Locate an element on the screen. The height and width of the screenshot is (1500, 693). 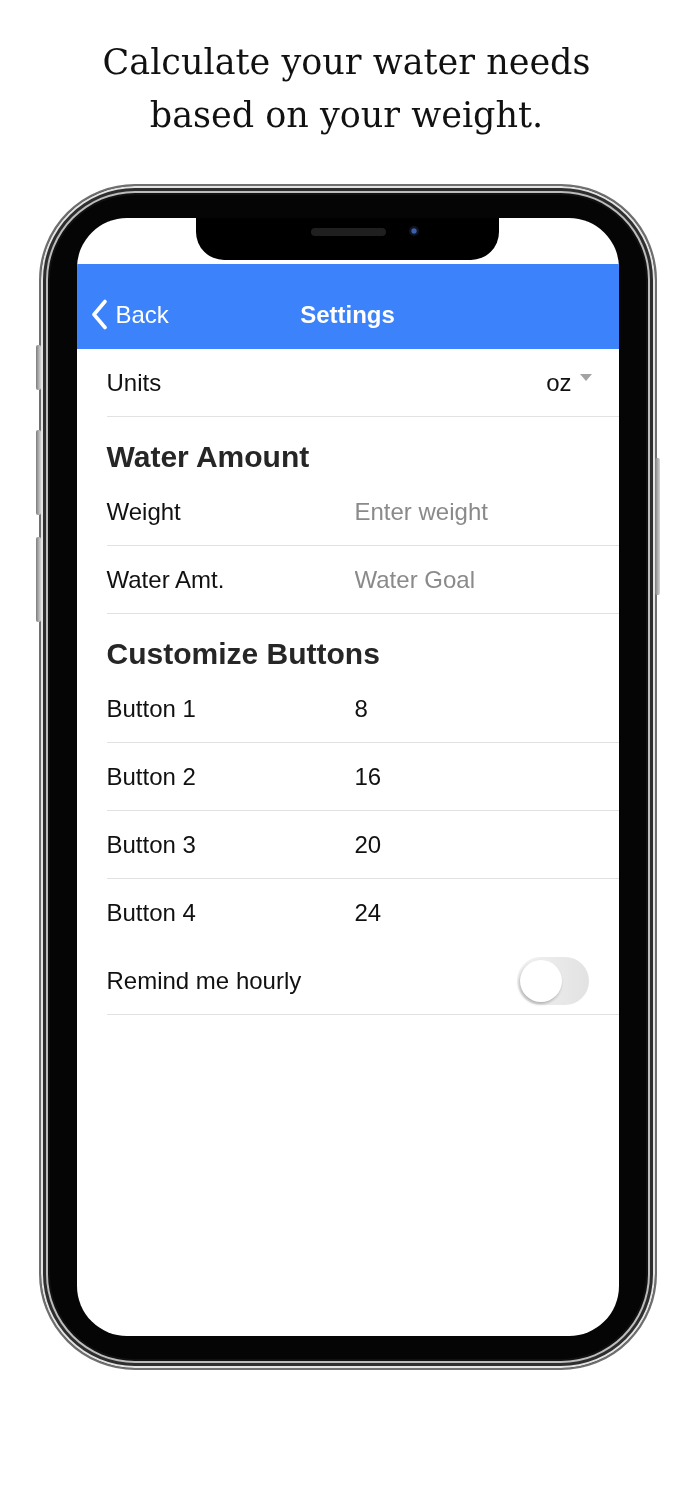
back-button: Back is located at coordinates (129, 314).